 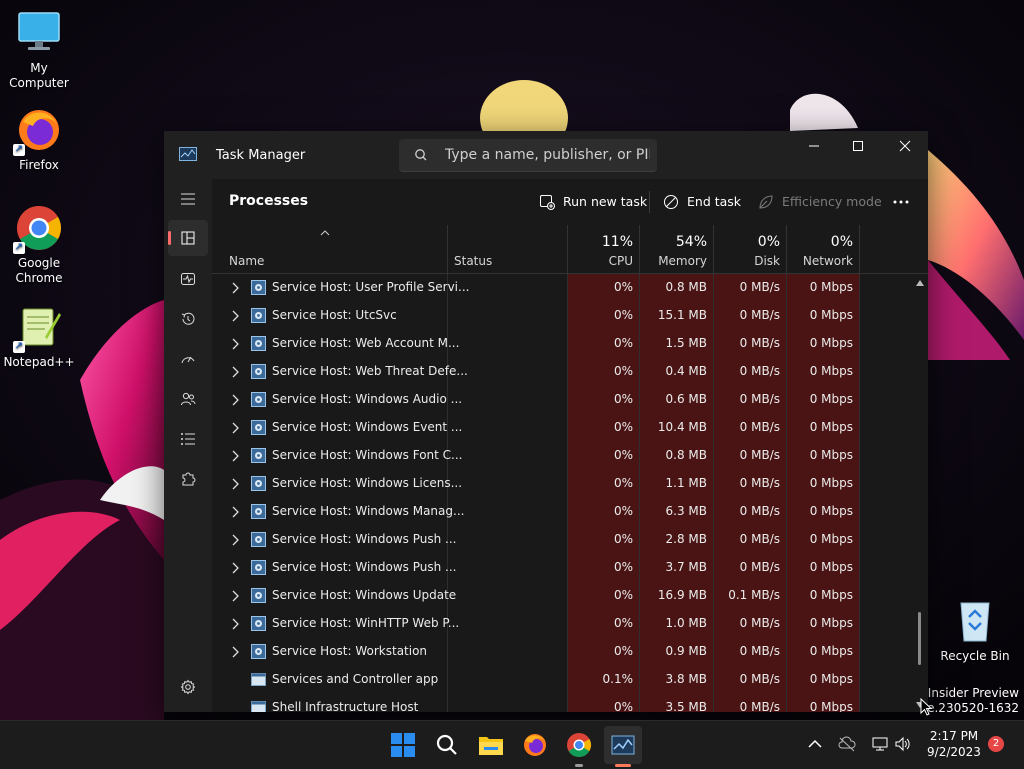 What do you see at coordinates (617, 242) in the screenshot?
I see `cpu-total-percent: 11%` at bounding box center [617, 242].